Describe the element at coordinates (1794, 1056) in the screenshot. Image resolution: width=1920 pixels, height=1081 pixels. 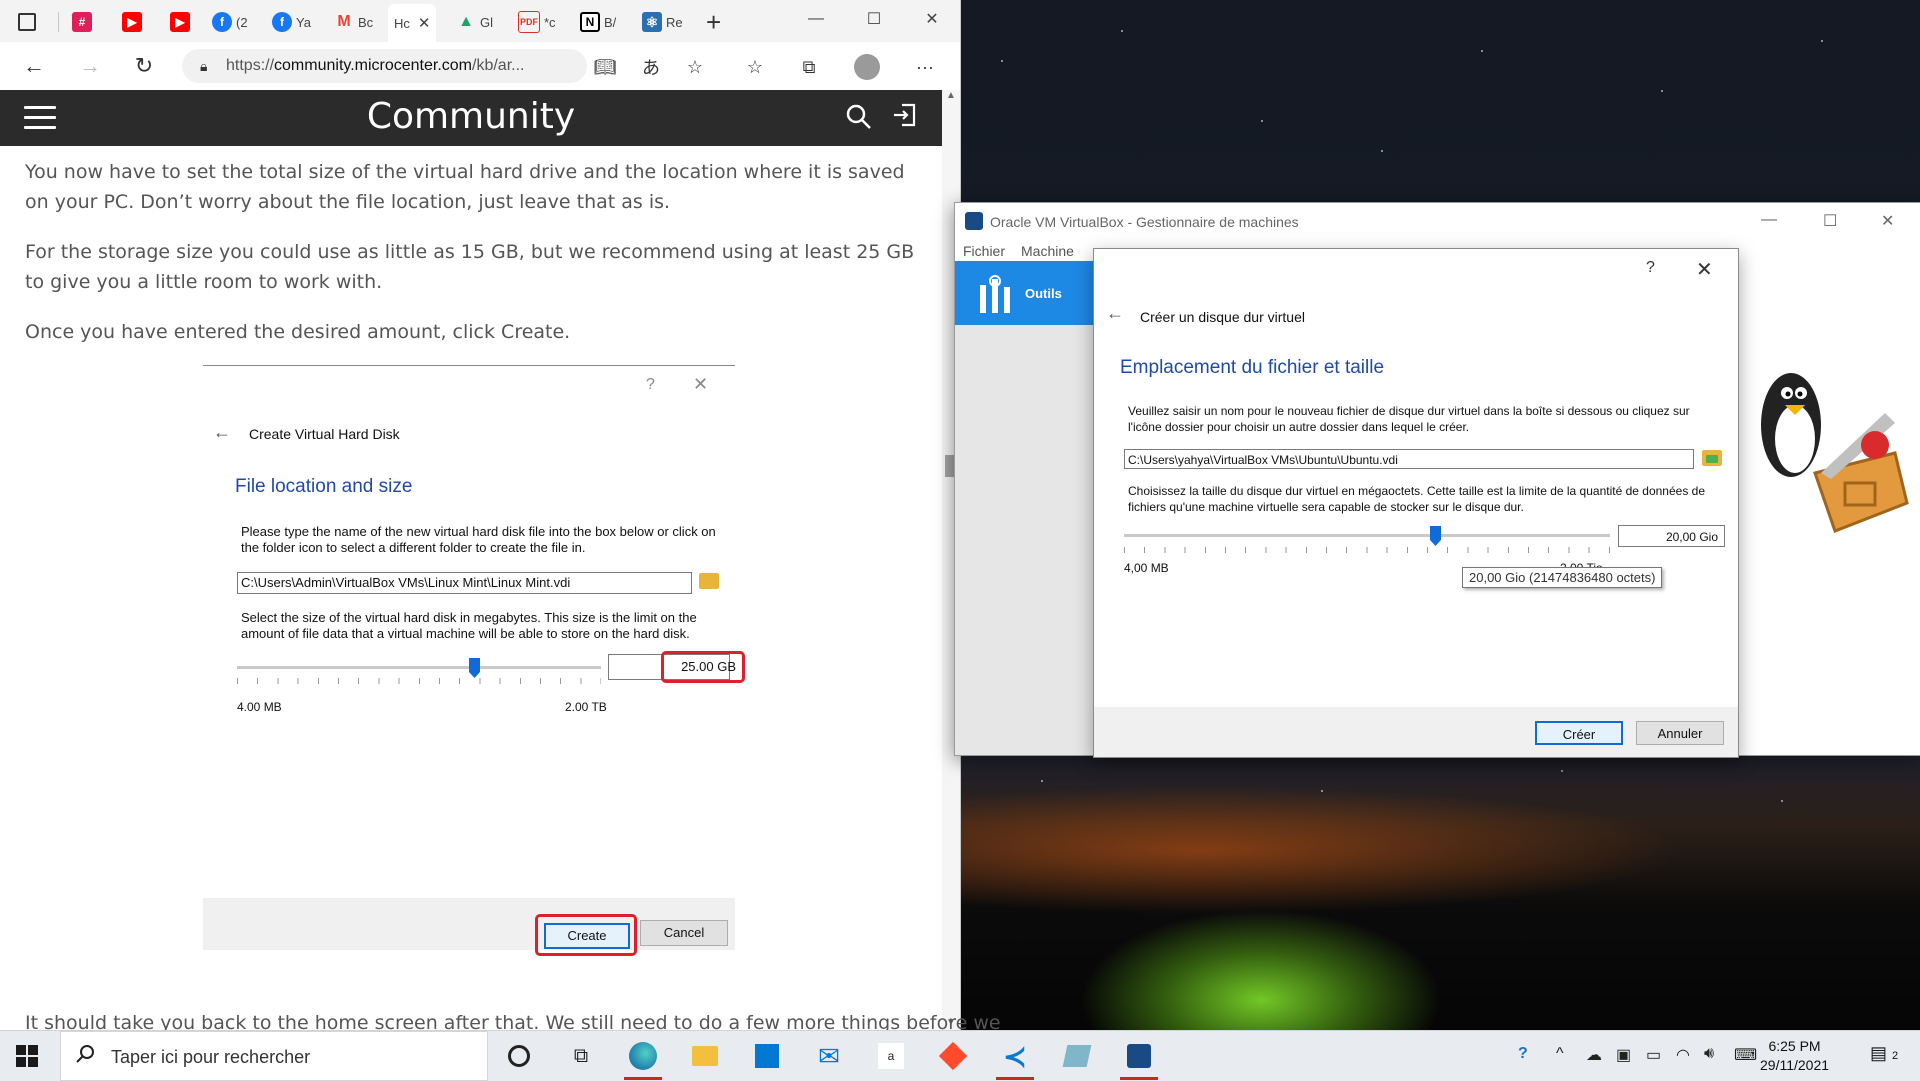
I see `clock: 6:25 PM 29/11/2021` at that location.